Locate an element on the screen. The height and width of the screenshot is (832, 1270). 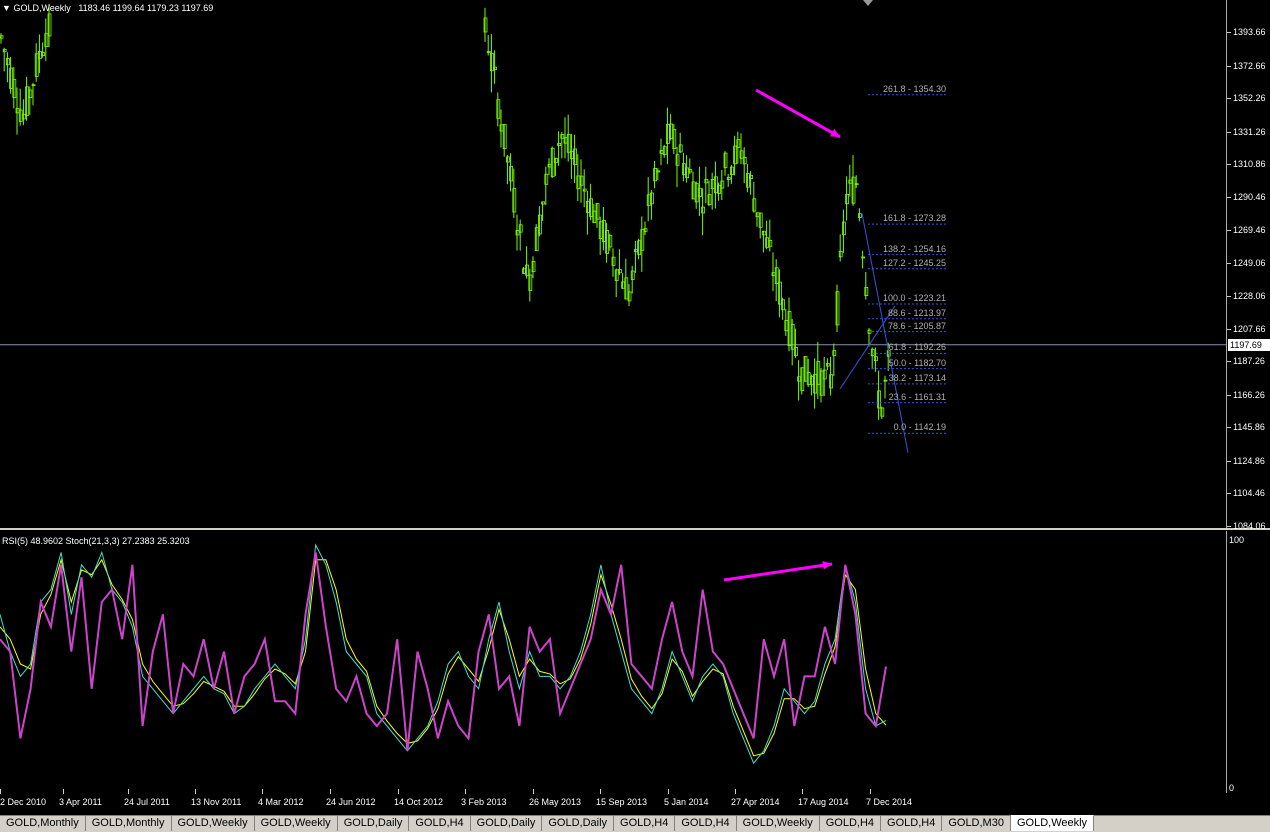
indicator-min-label: 0 is located at coordinates (1232, 788).